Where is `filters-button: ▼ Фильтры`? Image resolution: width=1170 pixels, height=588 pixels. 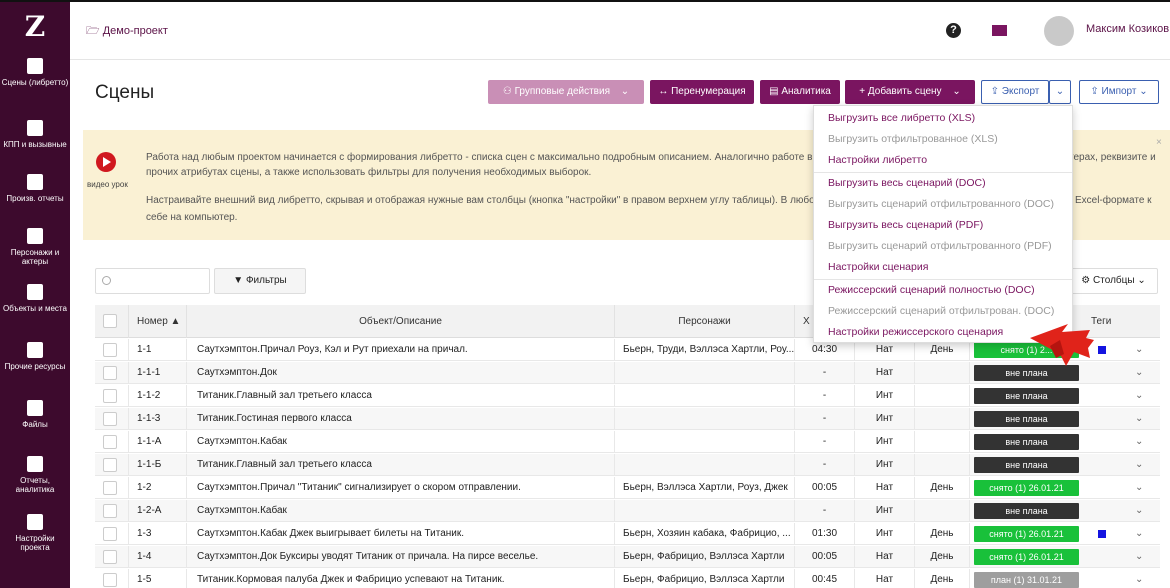 filters-button: ▼ Фильтры is located at coordinates (260, 281).